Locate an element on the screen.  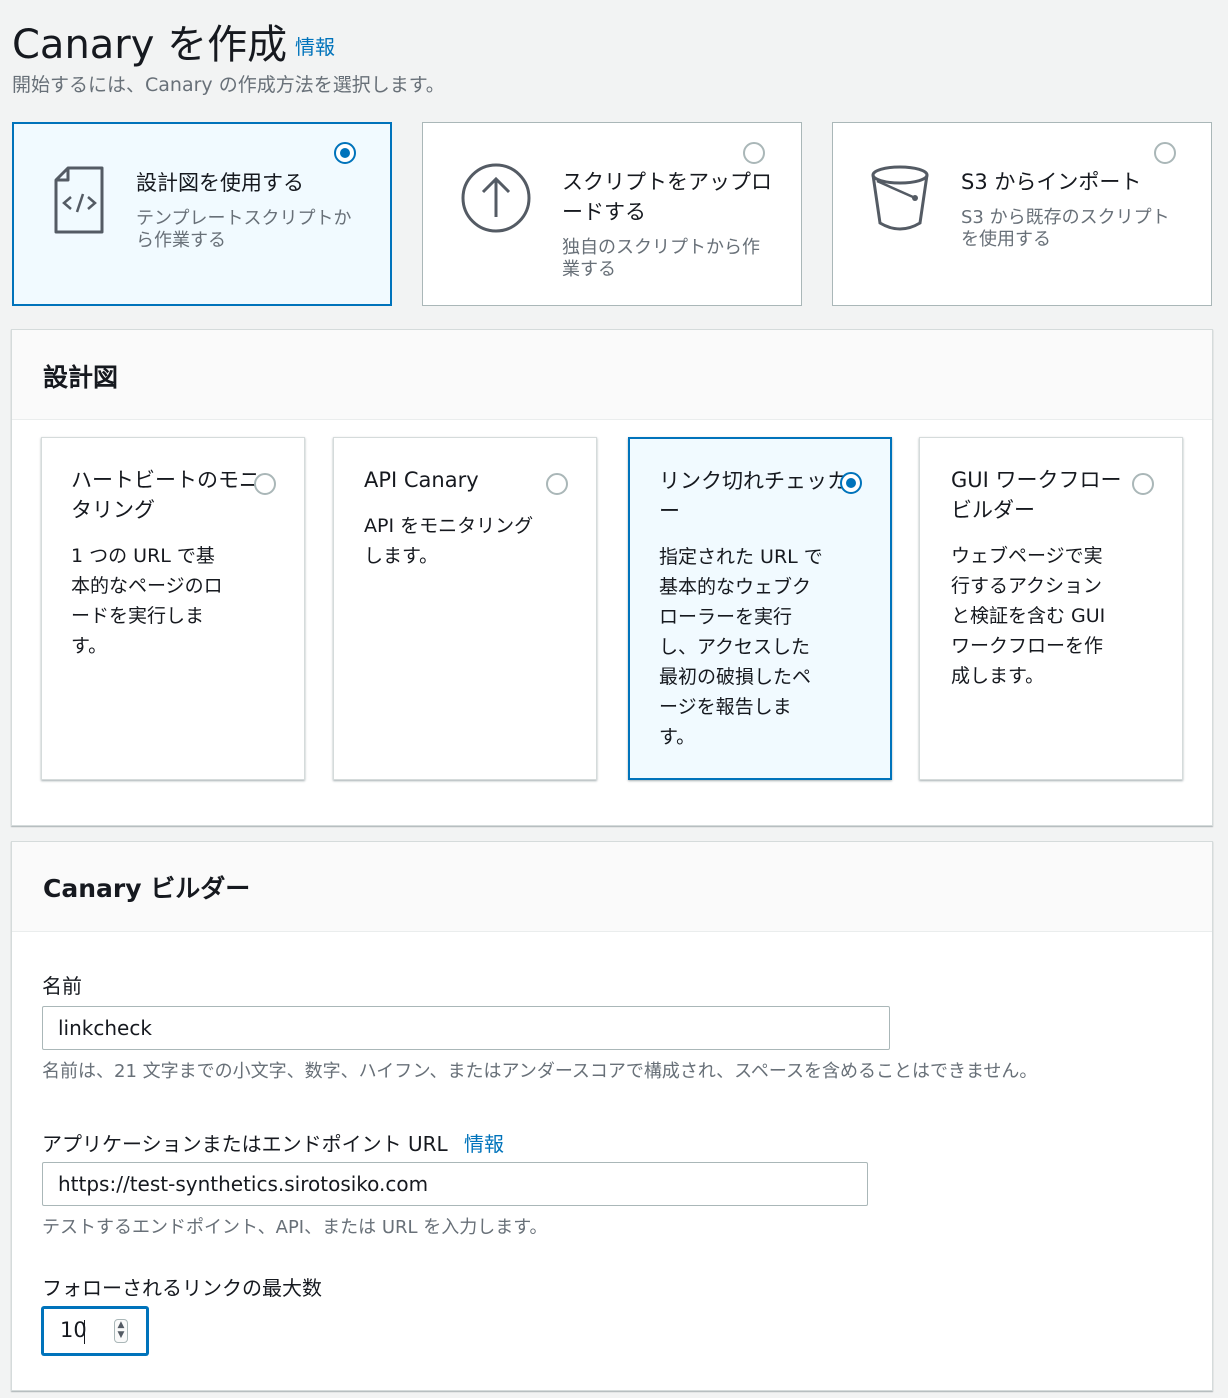
bucket-icon is located at coordinates (900, 198).